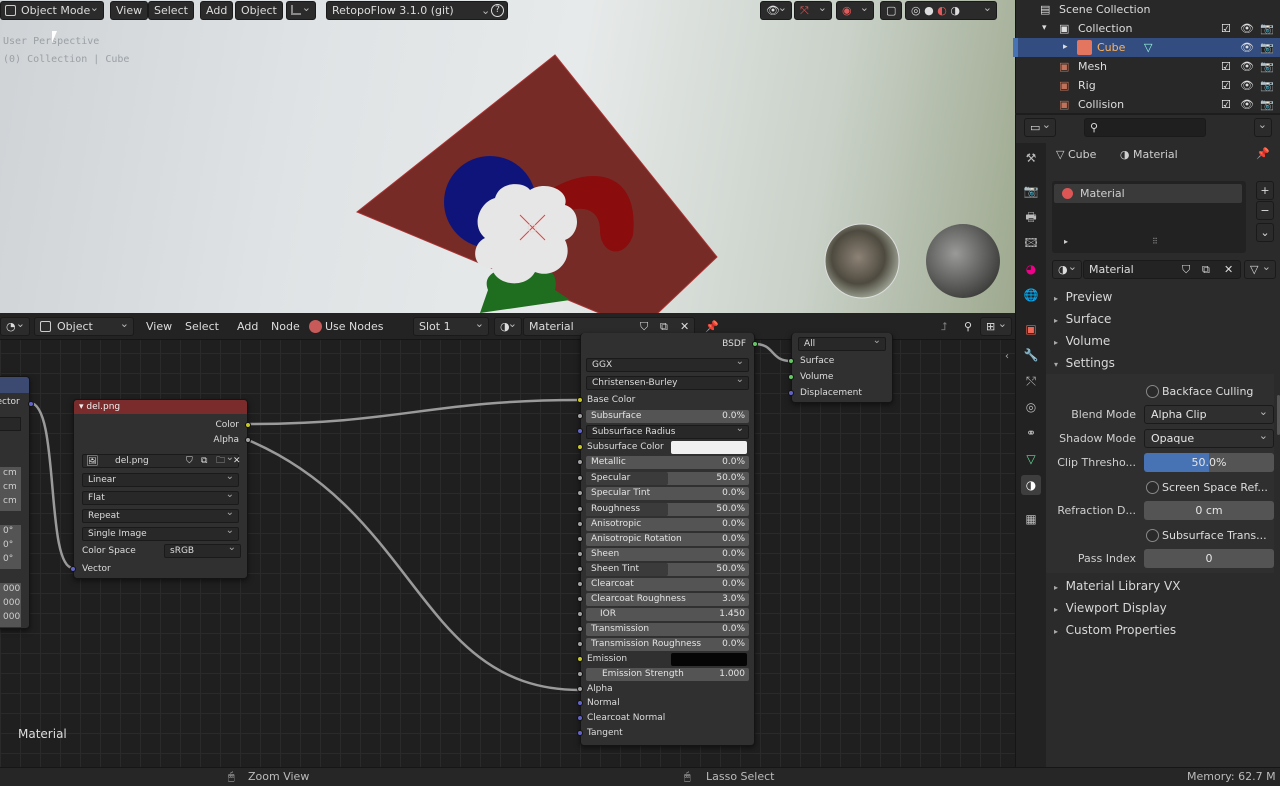  I want to click on image-color-output-socket, so click(248, 425).